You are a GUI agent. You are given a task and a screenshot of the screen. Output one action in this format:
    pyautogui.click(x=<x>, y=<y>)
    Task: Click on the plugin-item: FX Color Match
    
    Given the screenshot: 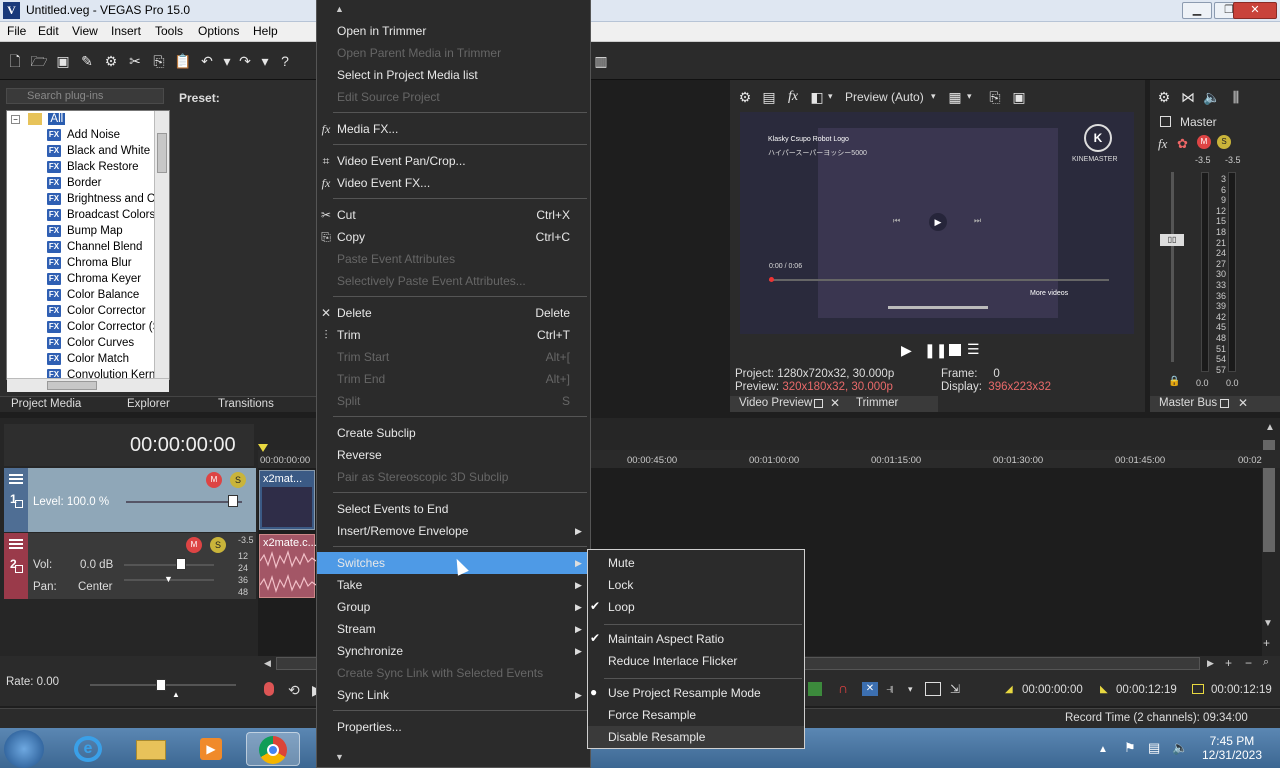 What is the action you would take?
    pyautogui.click(x=88, y=361)
    